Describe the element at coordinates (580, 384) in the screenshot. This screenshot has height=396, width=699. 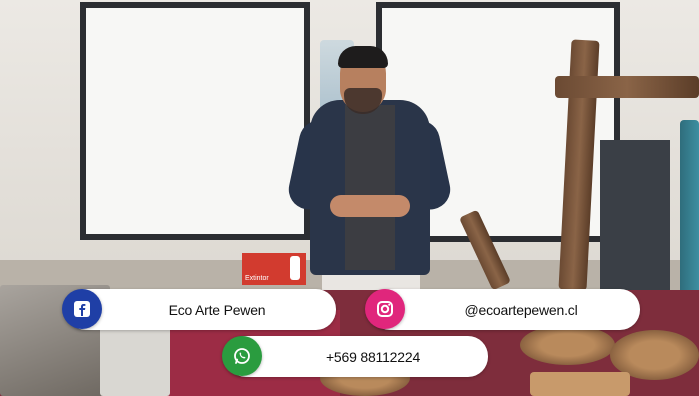
I see `wood-tray` at that location.